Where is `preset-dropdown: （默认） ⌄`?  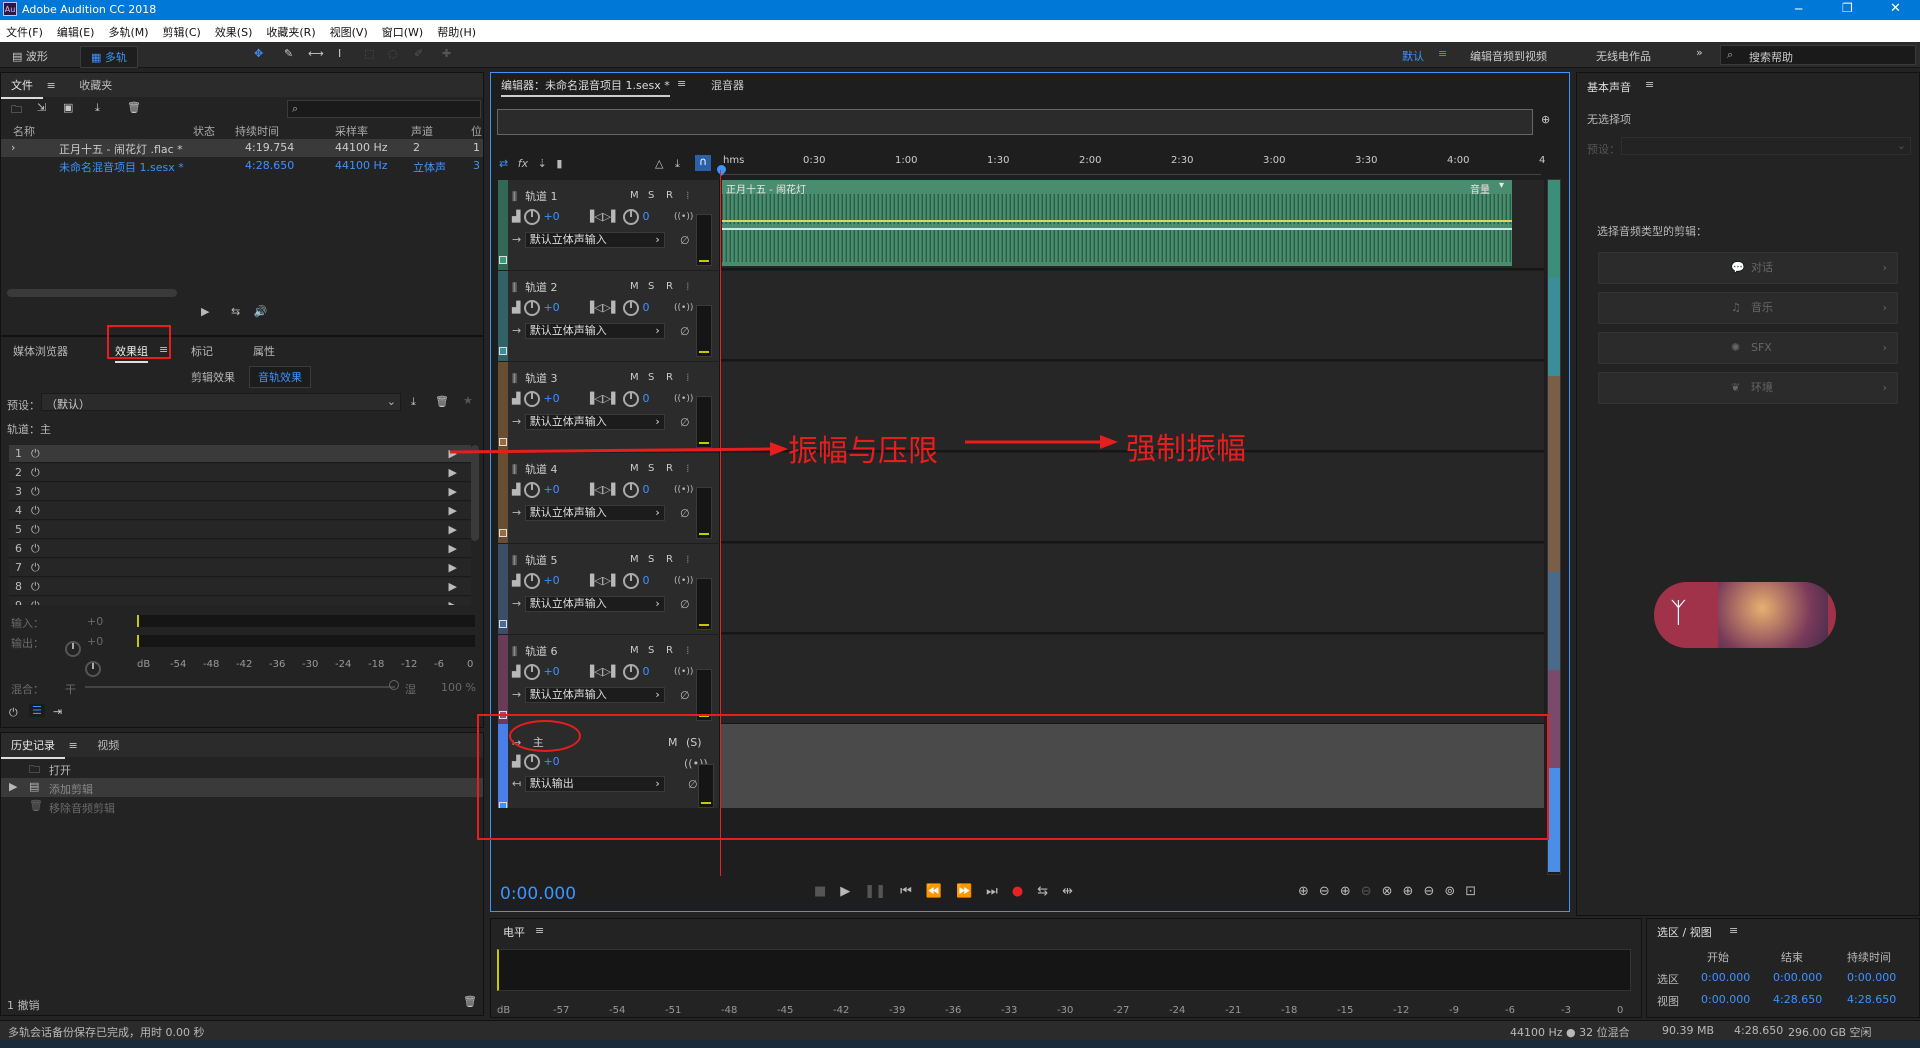
preset-dropdown: （默认） ⌄ is located at coordinates (221, 402).